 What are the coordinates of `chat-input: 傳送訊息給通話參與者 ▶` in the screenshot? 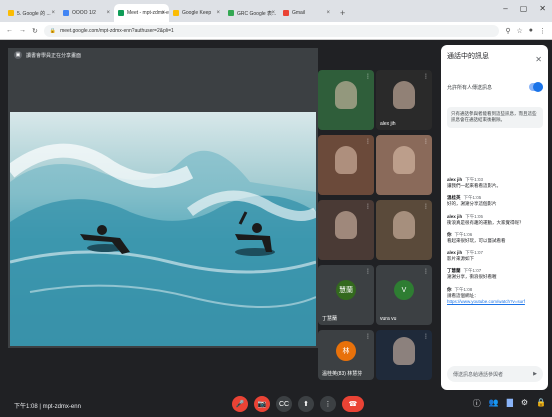 It's located at (495, 374).